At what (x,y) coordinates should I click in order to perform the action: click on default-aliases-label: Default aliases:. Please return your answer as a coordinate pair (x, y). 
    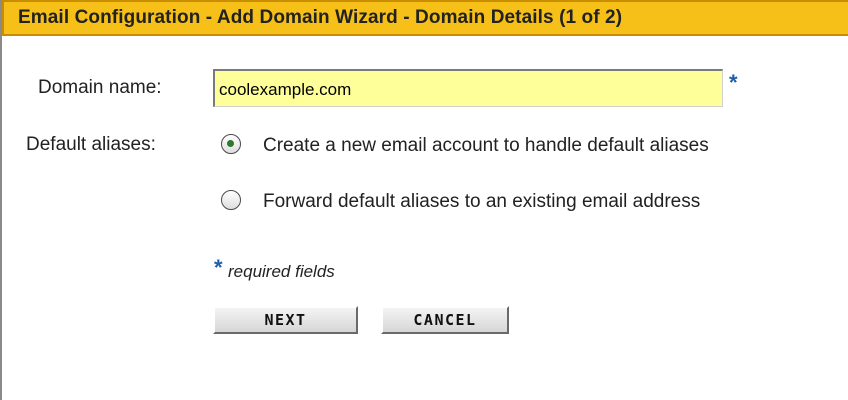
    Looking at the image, I should click on (91, 144).